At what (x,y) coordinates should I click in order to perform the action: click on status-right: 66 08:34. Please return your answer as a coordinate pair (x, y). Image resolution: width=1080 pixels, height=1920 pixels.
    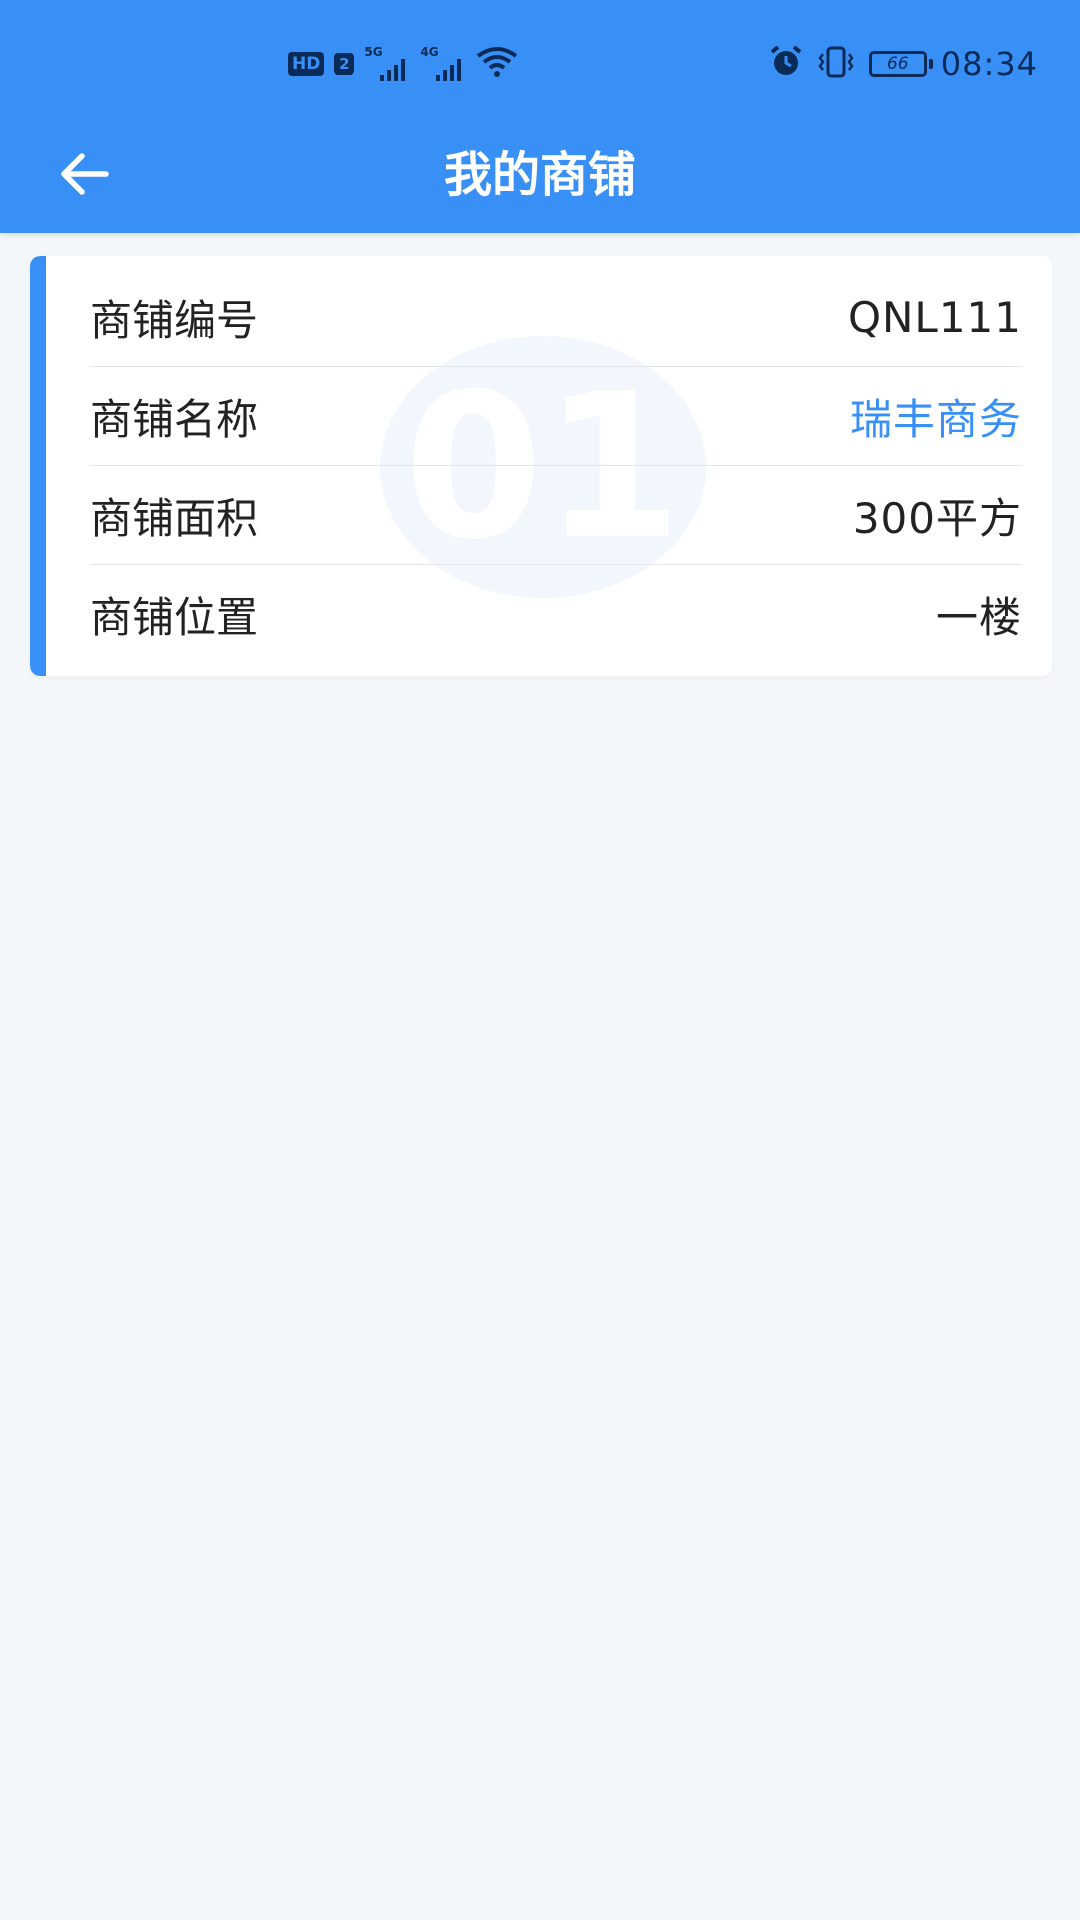
    Looking at the image, I should click on (903, 64).